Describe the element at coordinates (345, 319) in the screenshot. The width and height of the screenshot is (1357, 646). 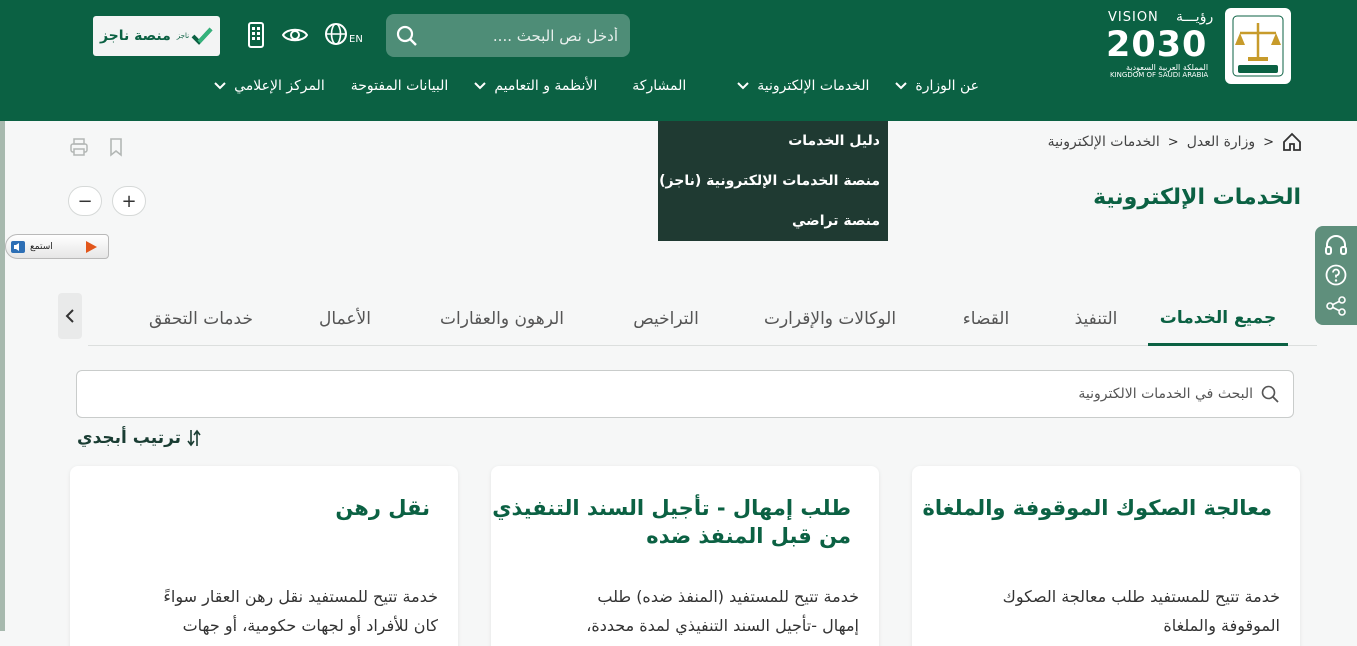
I see `tab-business: الأعمال` at that location.